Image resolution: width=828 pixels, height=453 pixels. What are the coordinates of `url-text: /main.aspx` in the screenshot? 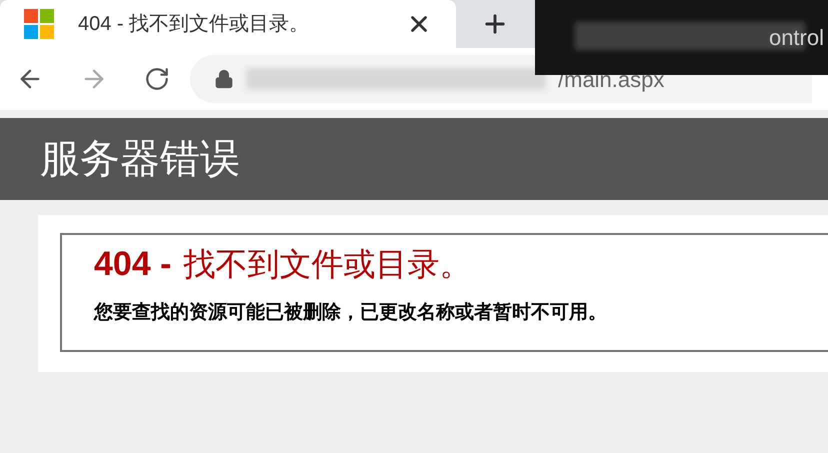 It's located at (611, 80).